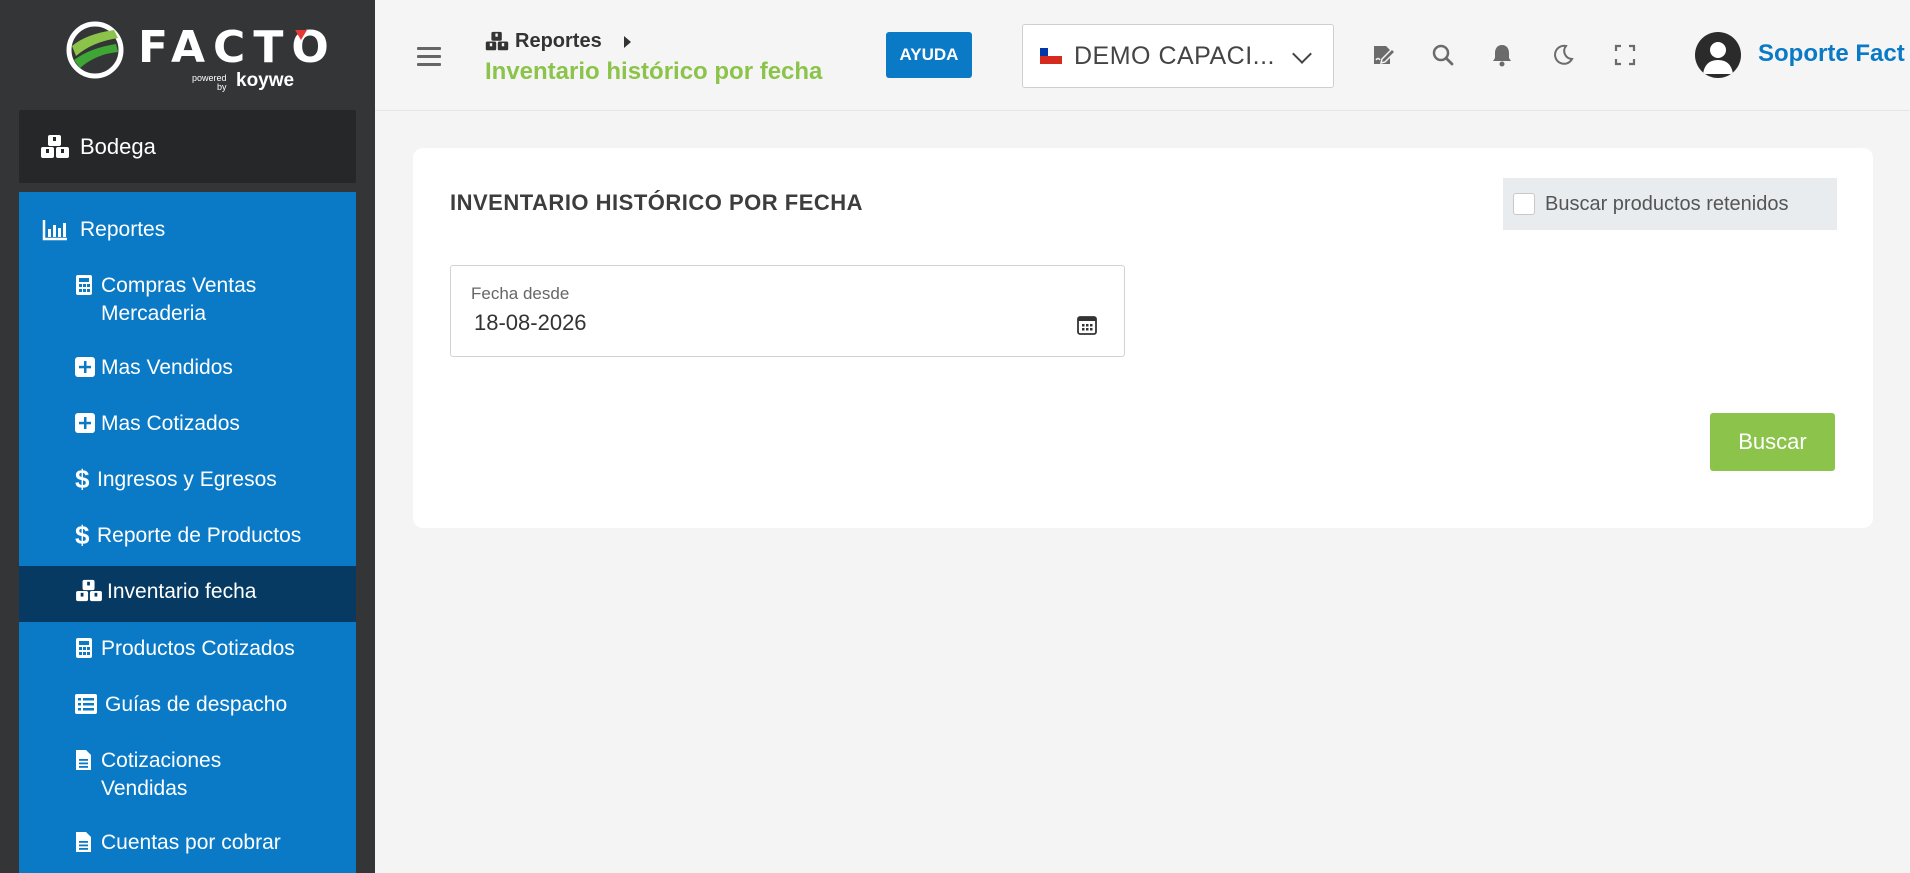 The width and height of the screenshot is (1910, 873). I want to click on sidebar-item-inventario-fecha: Inventario fecha, so click(187, 594).